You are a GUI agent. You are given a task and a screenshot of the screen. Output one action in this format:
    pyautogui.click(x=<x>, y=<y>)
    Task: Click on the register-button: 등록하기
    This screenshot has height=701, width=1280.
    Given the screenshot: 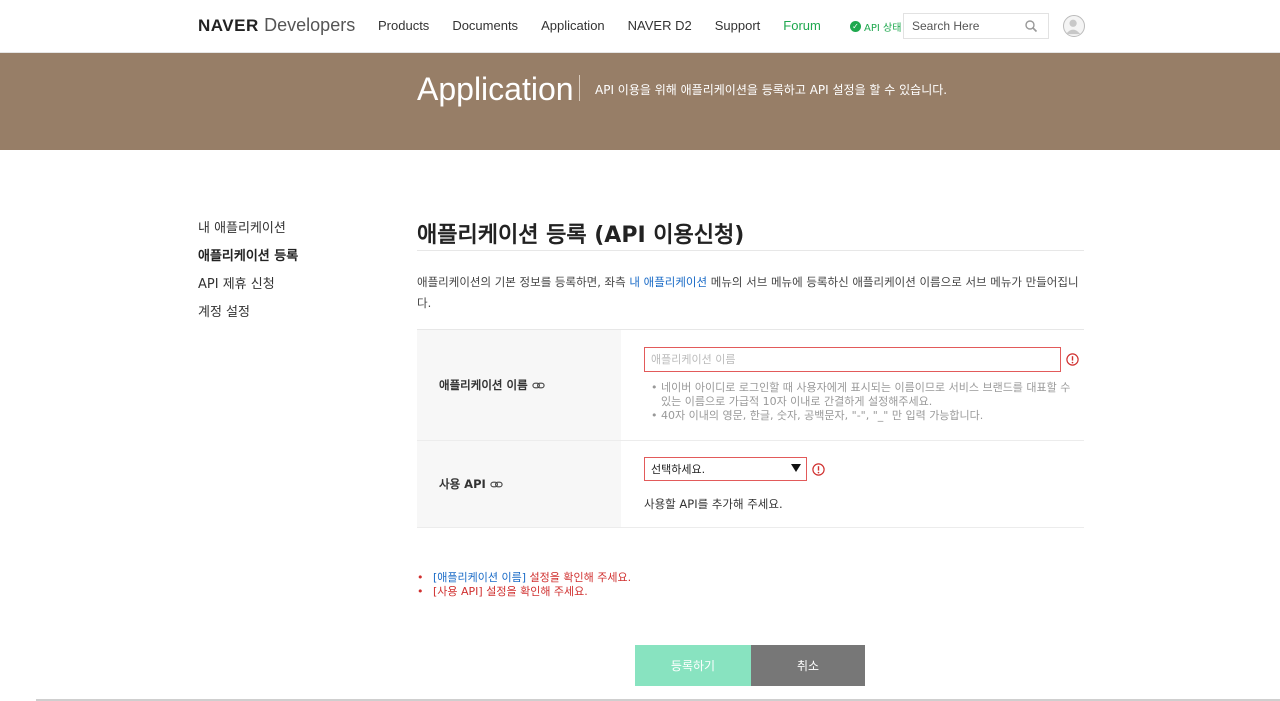 What is the action you would take?
    pyautogui.click(x=693, y=665)
    